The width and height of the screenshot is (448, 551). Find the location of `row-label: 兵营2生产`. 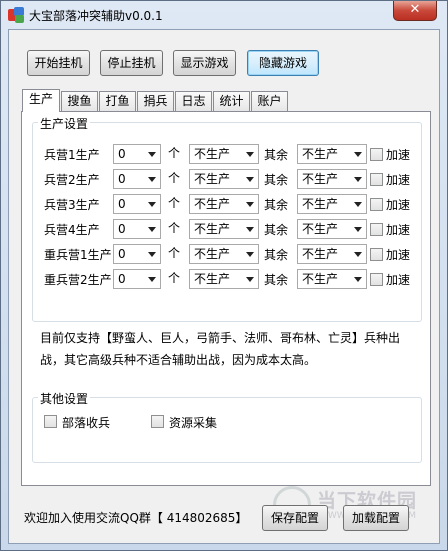

row-label: 兵营2生产 is located at coordinates (72, 180).